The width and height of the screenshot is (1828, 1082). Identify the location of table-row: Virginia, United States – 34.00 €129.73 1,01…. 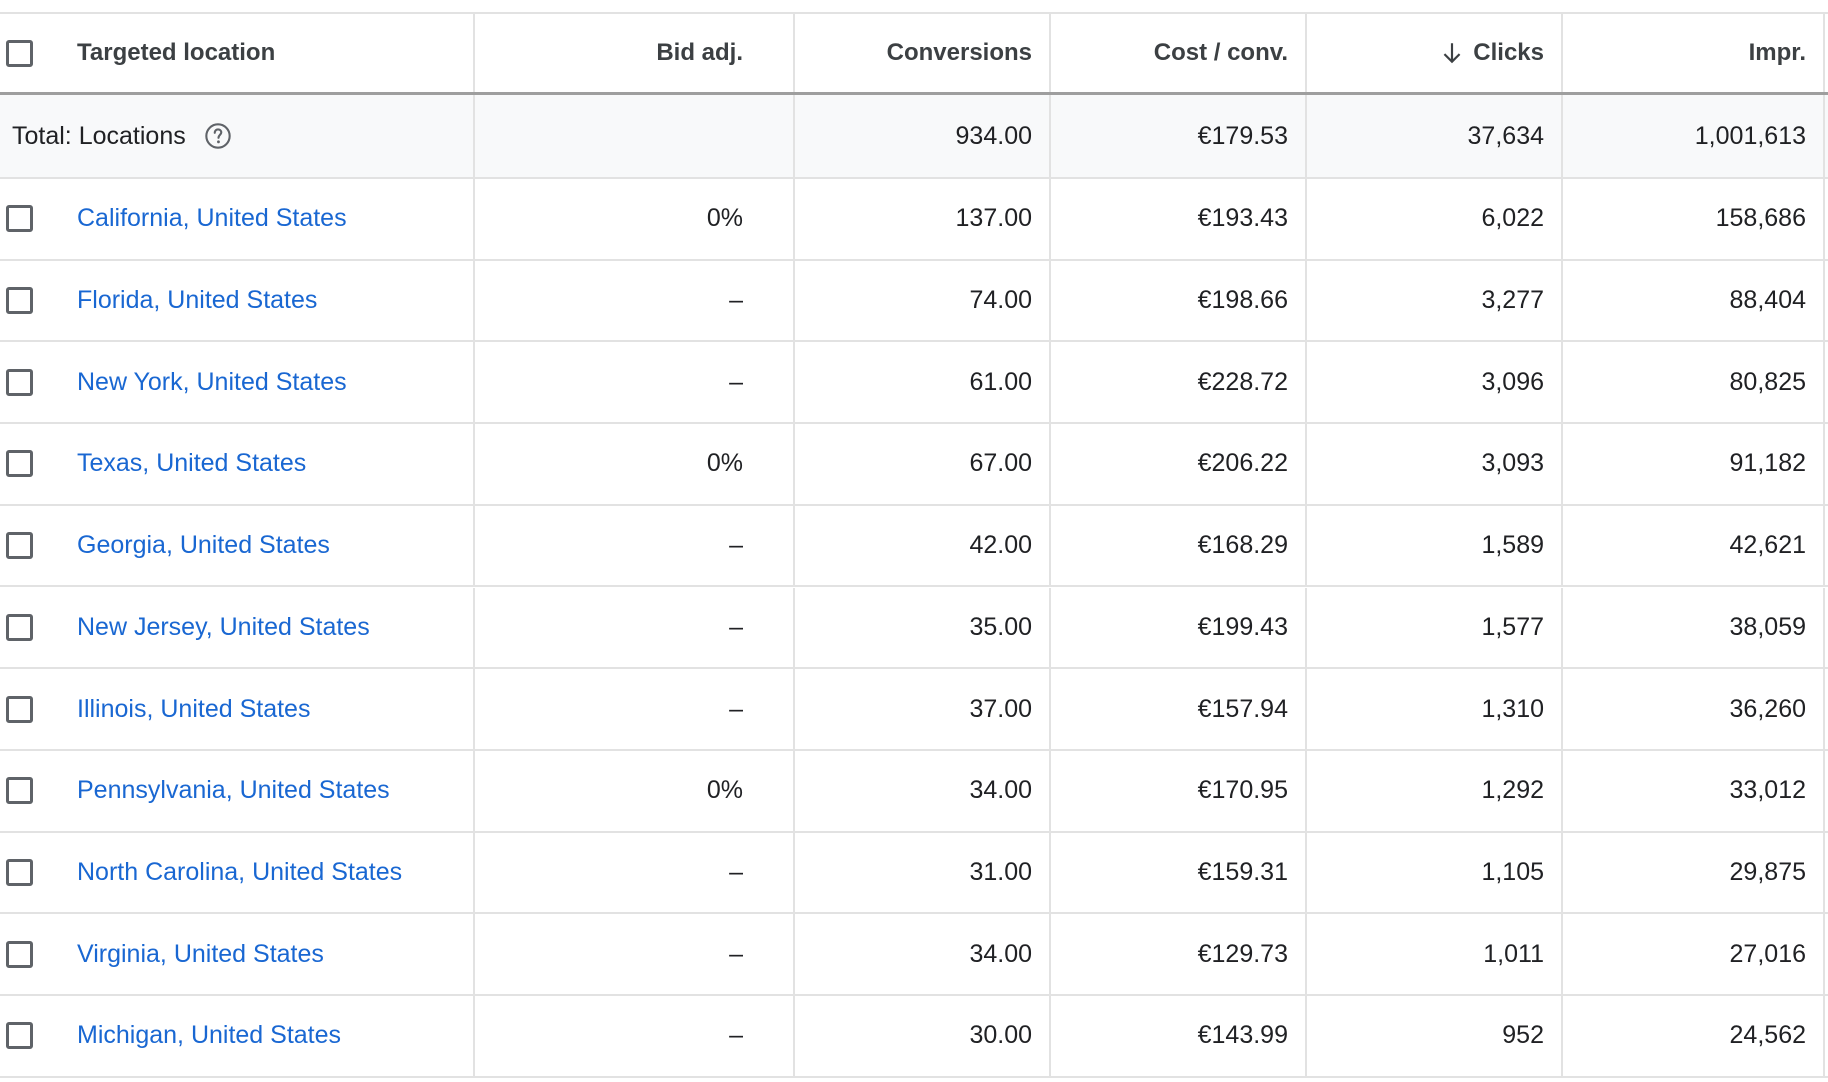
(914, 955).